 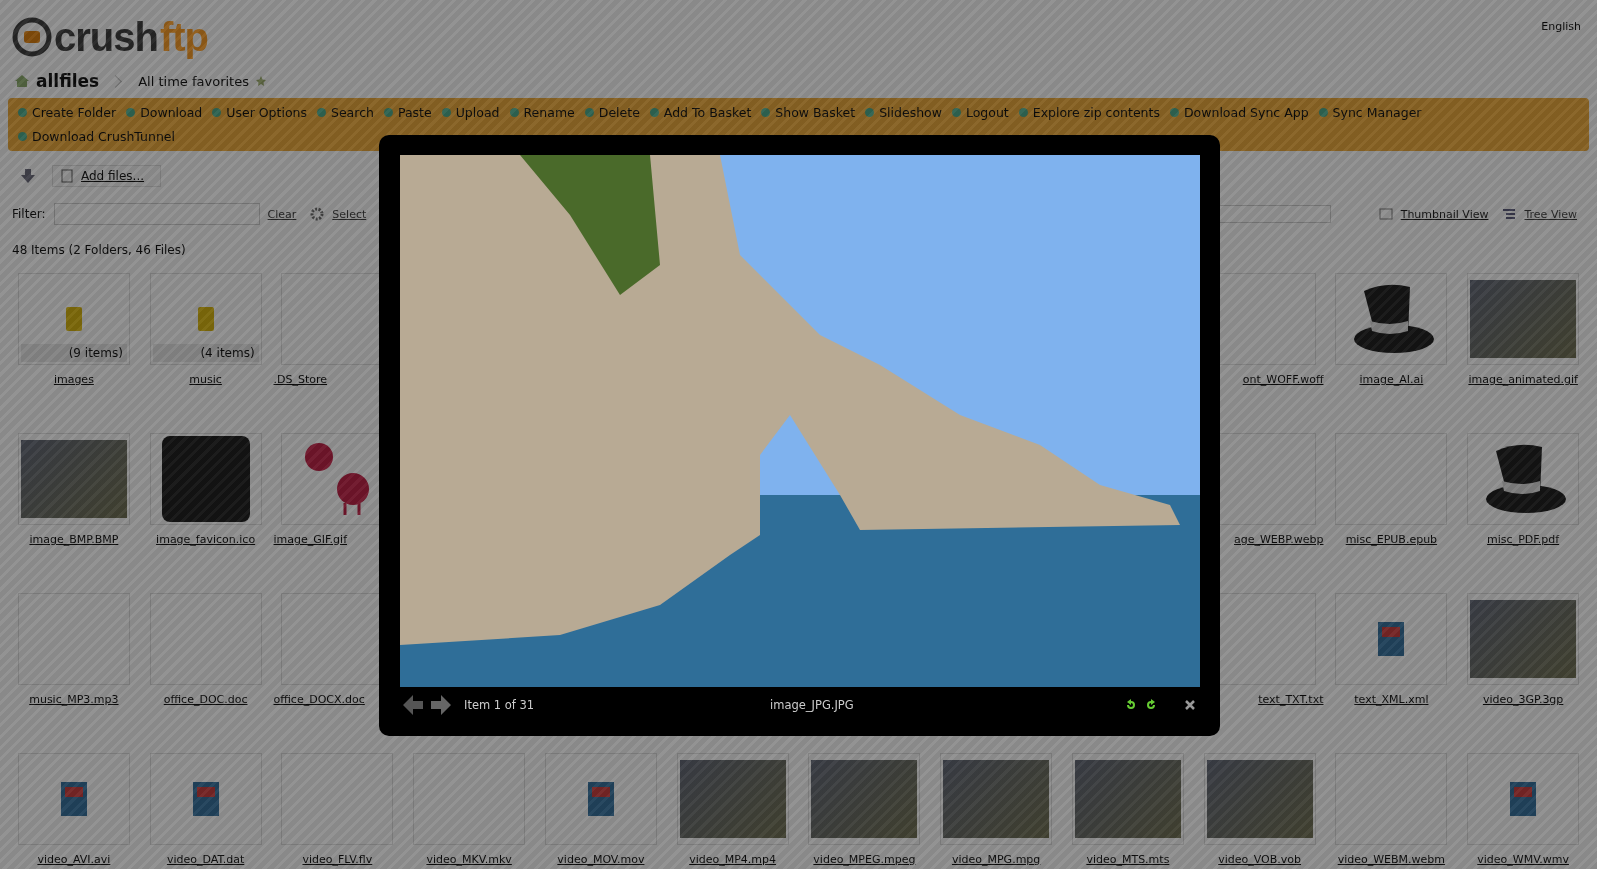 I want to click on close-icon, so click(x=1190, y=705).